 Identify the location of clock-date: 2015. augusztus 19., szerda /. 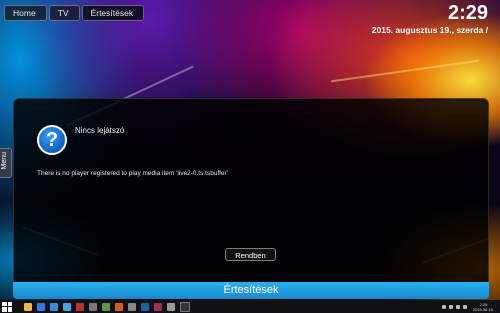
(429, 30).